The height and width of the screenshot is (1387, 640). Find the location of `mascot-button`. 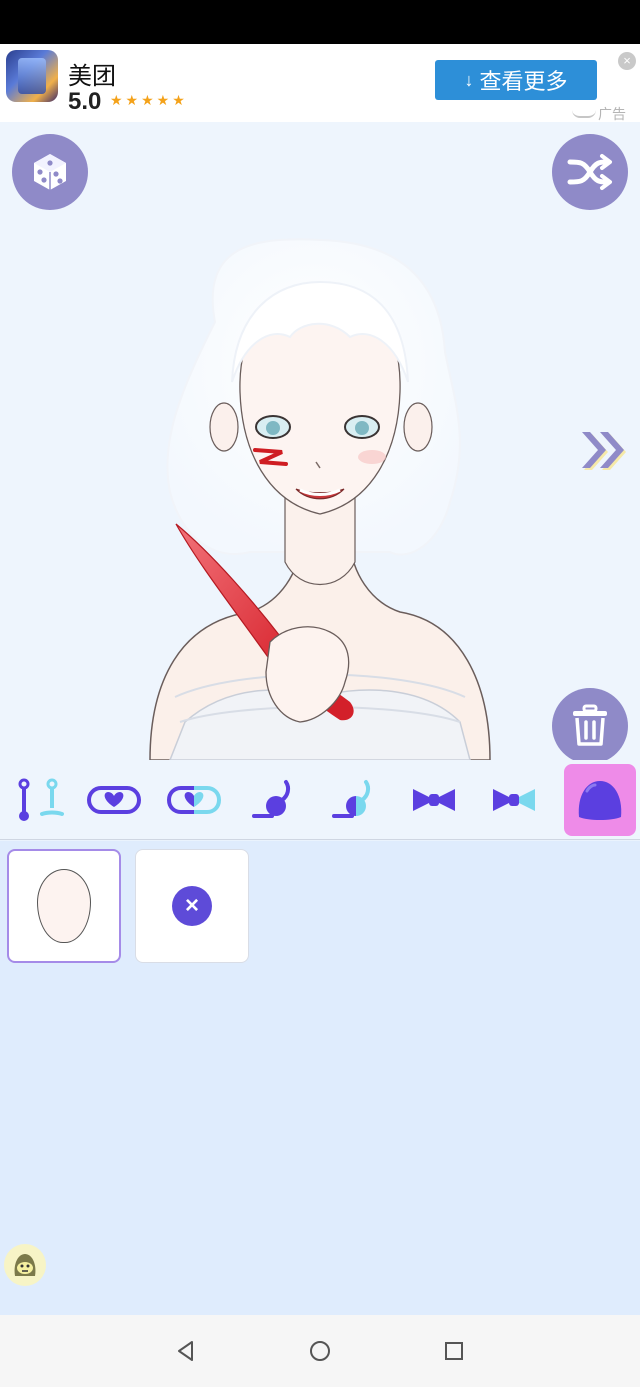

mascot-button is located at coordinates (25, 1265).